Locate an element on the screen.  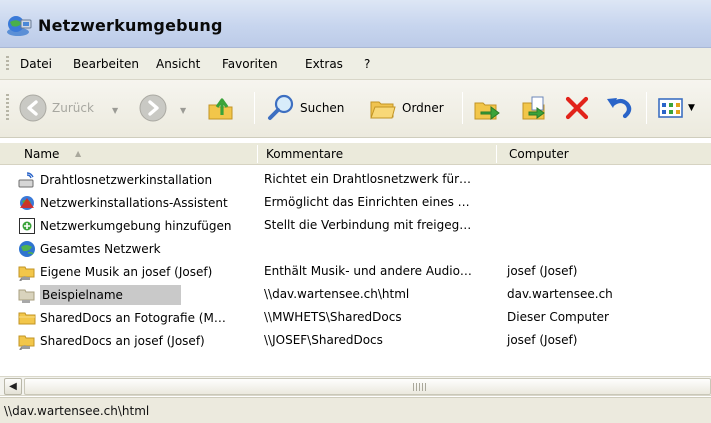
horizontal-scrollbar: ◀ is located at coordinates (355, 386).